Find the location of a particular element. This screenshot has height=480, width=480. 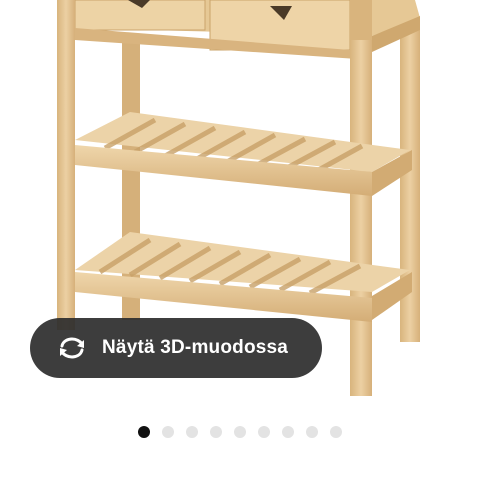

carousel-pagination is located at coordinates (240, 432).